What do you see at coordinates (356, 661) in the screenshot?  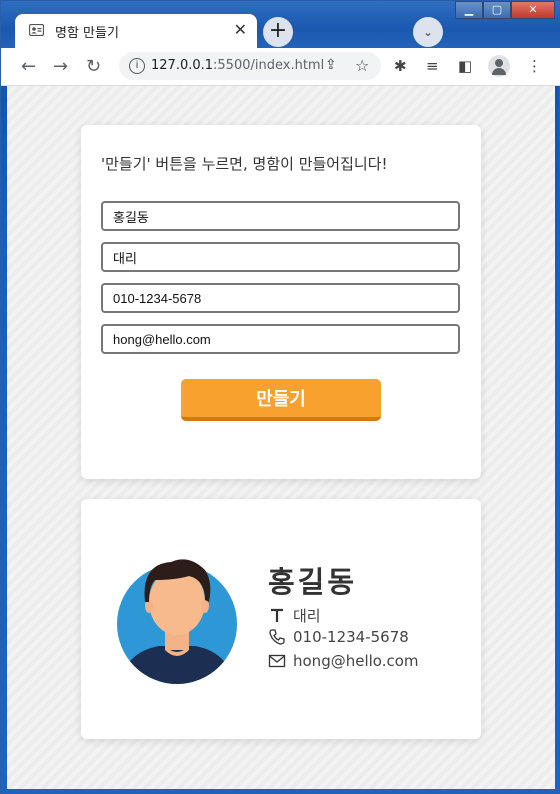 I see `card-email: hong@hello.com` at bounding box center [356, 661].